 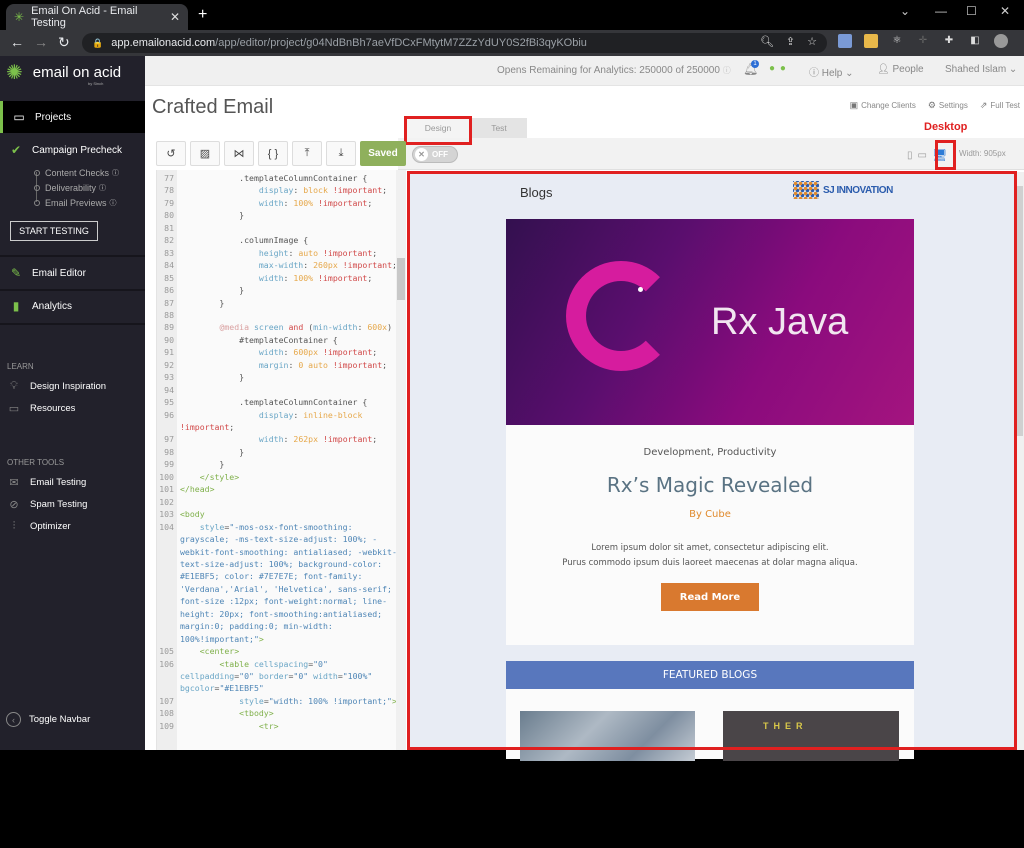 I want to click on sidebar-subitem-email-previews: Email Previews ⓘ, so click(x=75, y=203).